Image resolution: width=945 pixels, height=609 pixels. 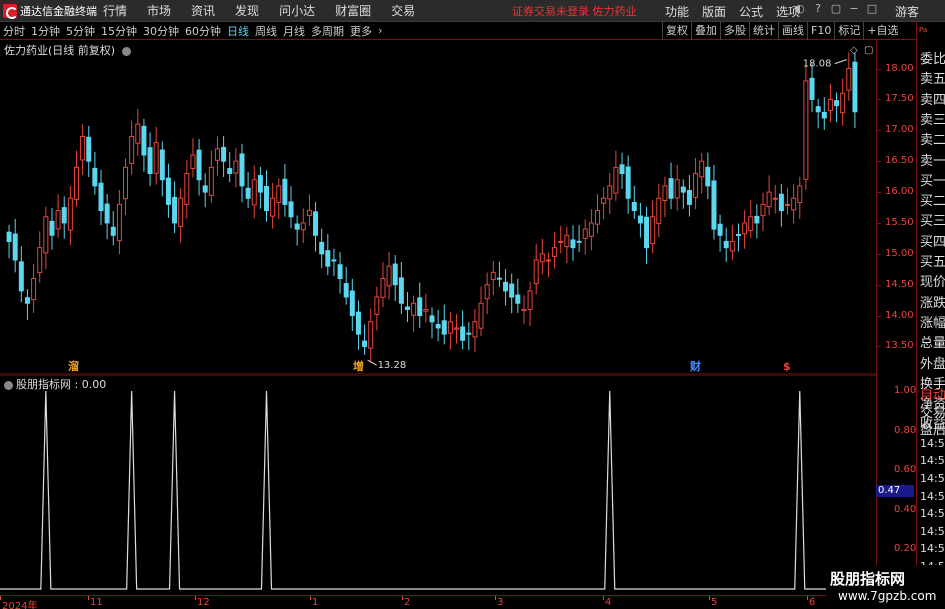 I want to click on main-menu-item: 发现, so click(x=247, y=10).